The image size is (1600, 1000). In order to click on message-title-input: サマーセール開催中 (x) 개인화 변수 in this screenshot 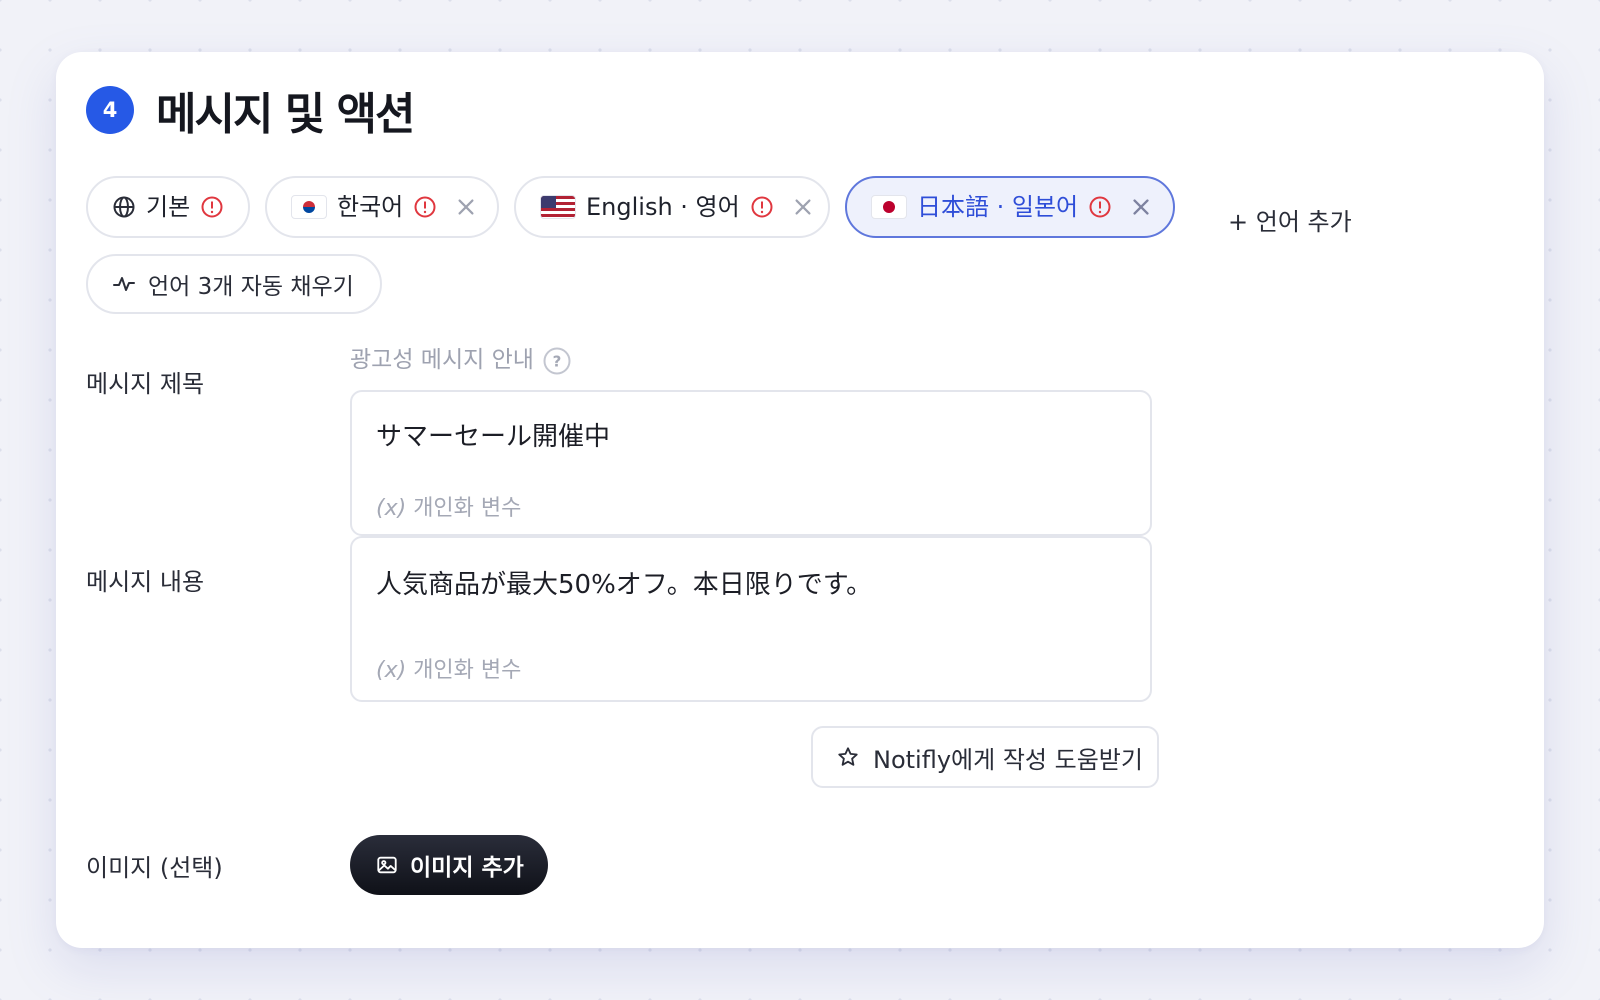, I will do `click(751, 463)`.